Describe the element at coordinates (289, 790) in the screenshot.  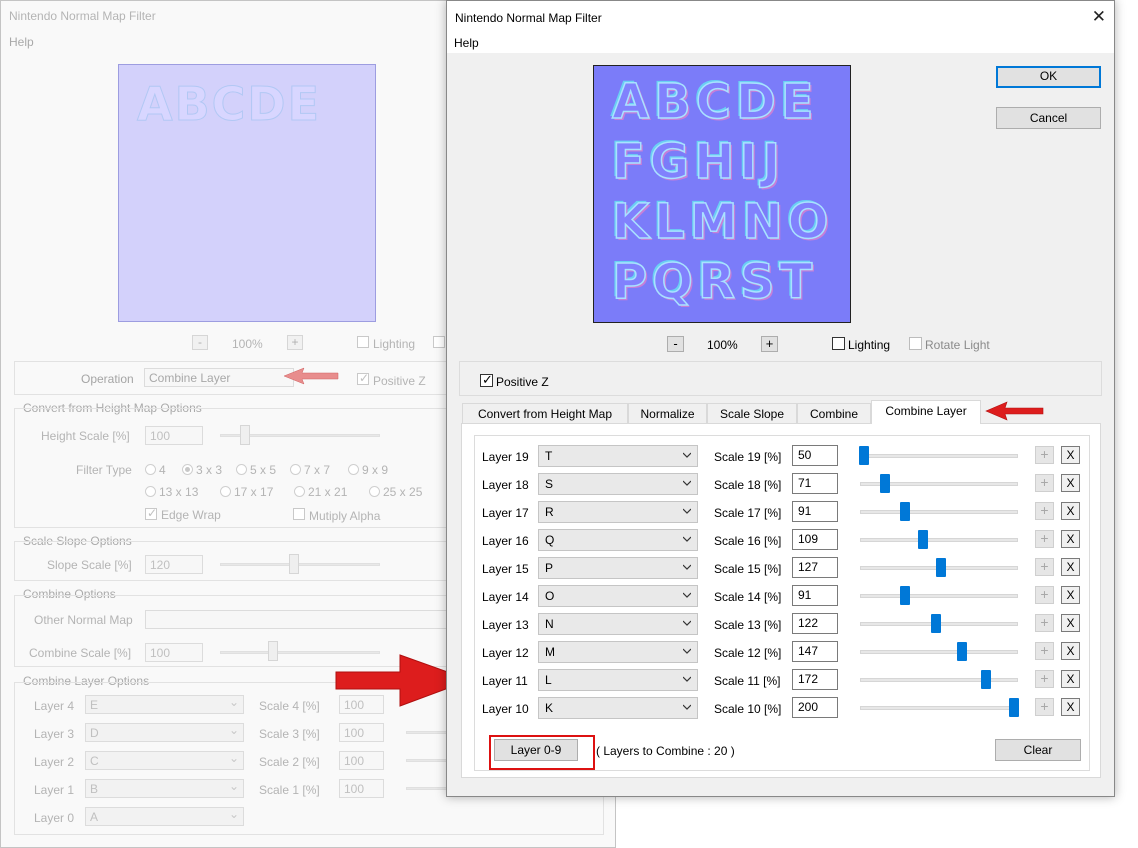
I see `bg-scale-label: Scale 1 [%]` at that location.